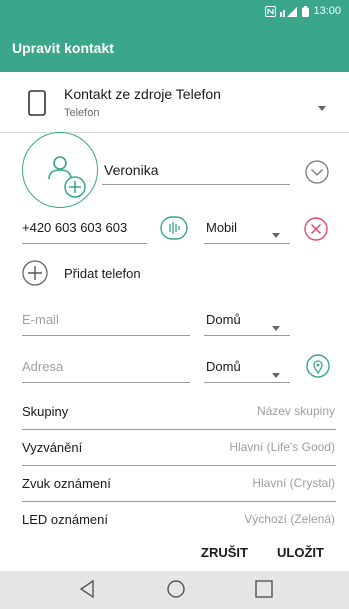 The height and width of the screenshot is (609, 349). I want to click on email-type-select: Domů, so click(223, 319).